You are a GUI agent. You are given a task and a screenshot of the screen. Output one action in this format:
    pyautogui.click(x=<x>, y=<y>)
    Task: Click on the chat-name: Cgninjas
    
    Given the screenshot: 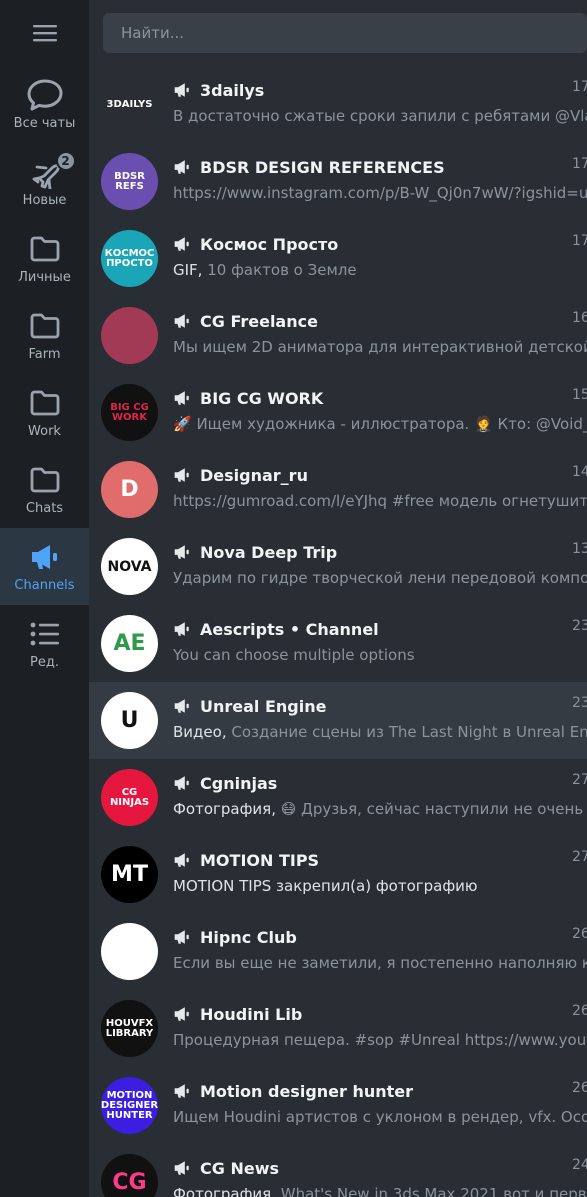 What is the action you would take?
    pyautogui.click(x=239, y=783)
    